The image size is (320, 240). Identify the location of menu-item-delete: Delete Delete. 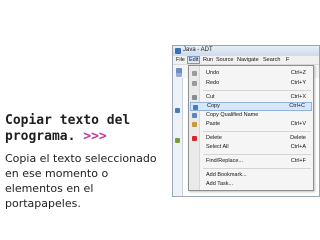
(251, 138).